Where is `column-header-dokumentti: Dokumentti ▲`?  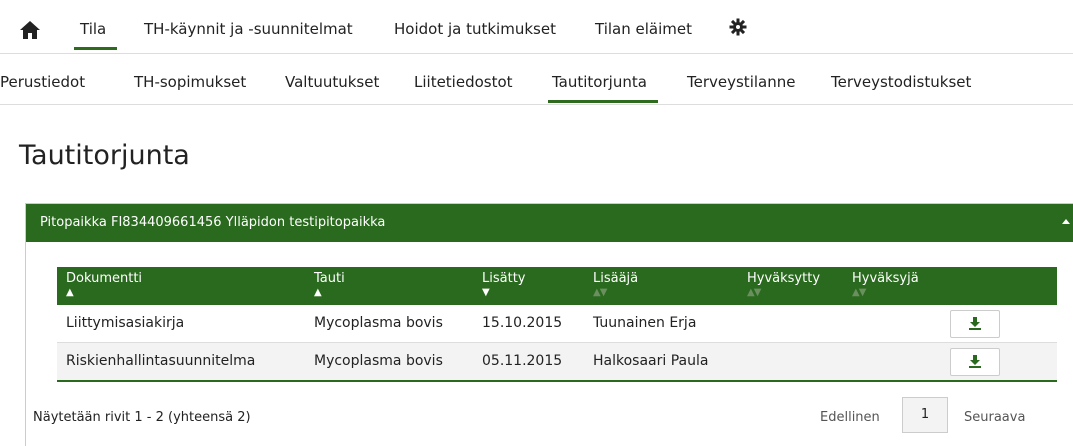
column-header-dokumentti: Dokumentti ▲ is located at coordinates (104, 284).